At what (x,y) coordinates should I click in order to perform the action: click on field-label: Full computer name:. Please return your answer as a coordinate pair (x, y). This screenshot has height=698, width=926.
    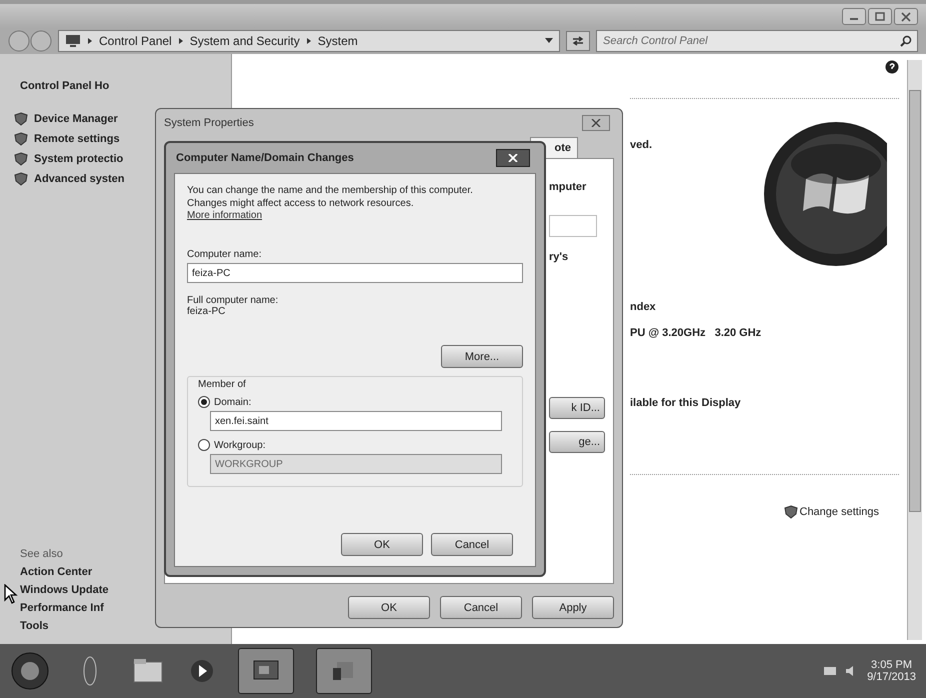
    Looking at the image, I should click on (233, 300).